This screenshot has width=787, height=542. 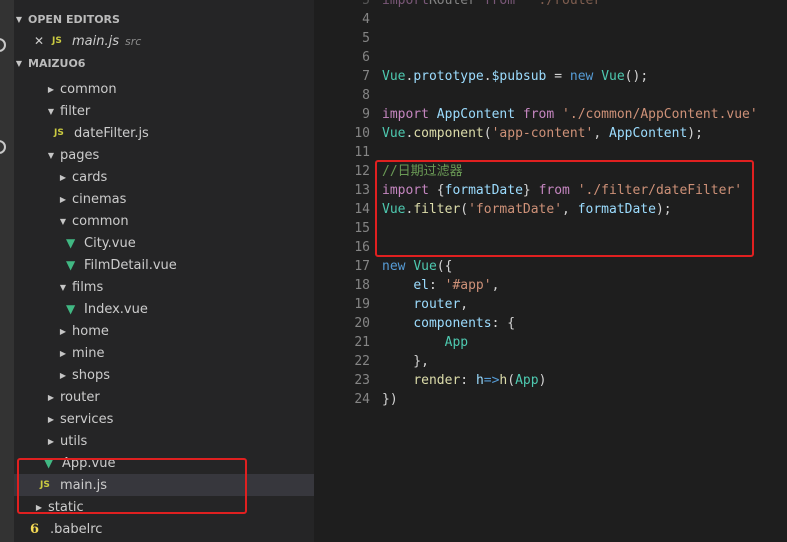 I want to click on code-line: 19 router,, so click(x=550, y=304).